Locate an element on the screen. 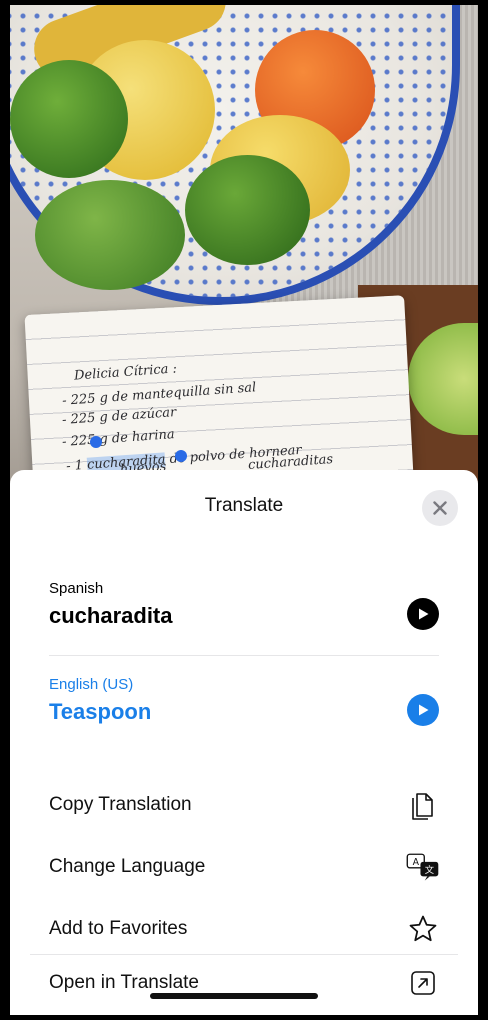 The height and width of the screenshot is (1020, 488). source-language: Spanish is located at coordinates (76, 588).